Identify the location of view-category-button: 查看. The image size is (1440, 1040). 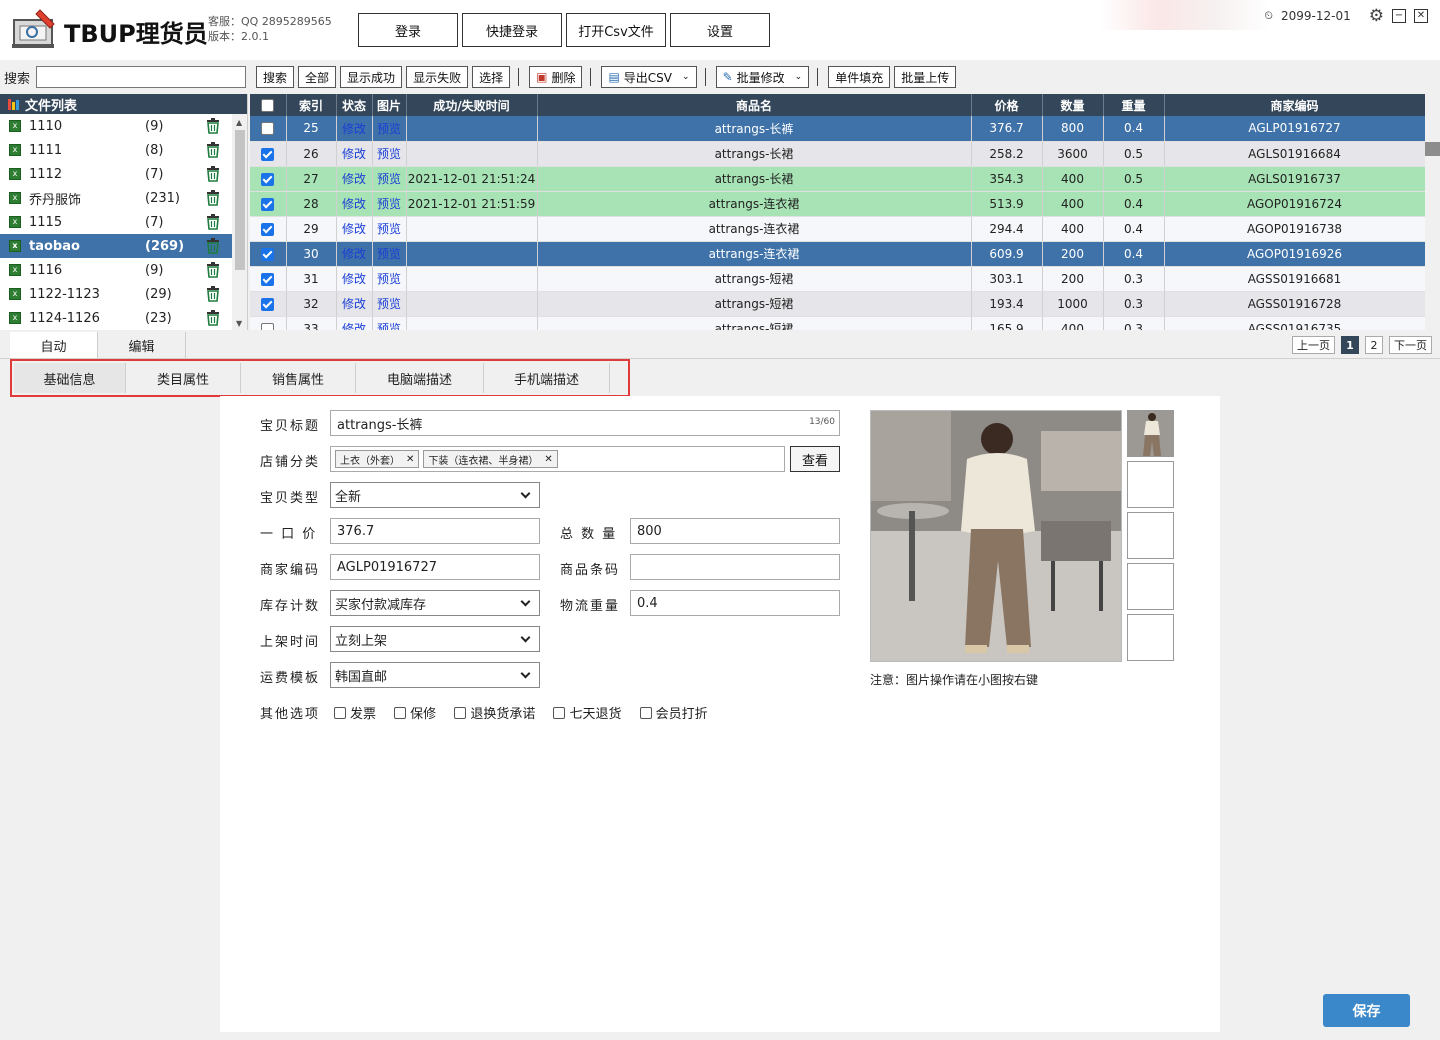
(815, 459).